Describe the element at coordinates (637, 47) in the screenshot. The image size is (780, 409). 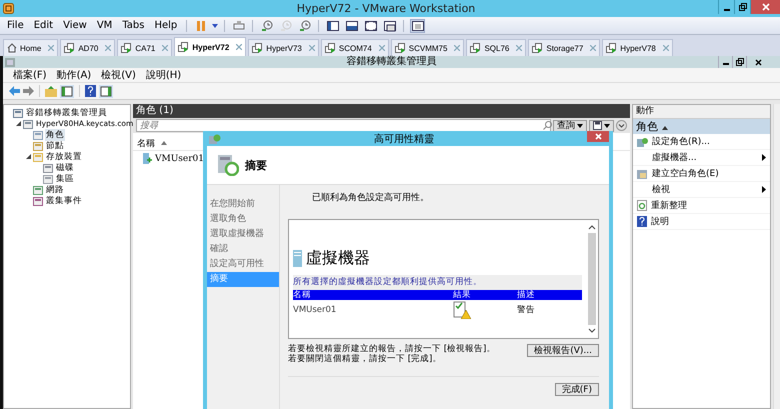
I see `tab: HyperV78` at that location.